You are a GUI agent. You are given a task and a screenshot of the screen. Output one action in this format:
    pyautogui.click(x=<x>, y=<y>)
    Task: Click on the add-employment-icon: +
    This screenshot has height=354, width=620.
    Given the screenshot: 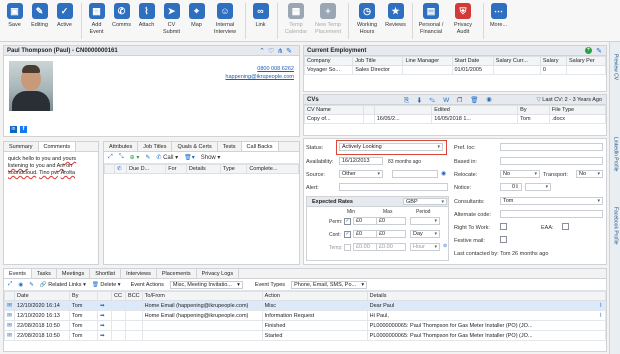 What is the action you would take?
    pyautogui.click(x=588, y=50)
    